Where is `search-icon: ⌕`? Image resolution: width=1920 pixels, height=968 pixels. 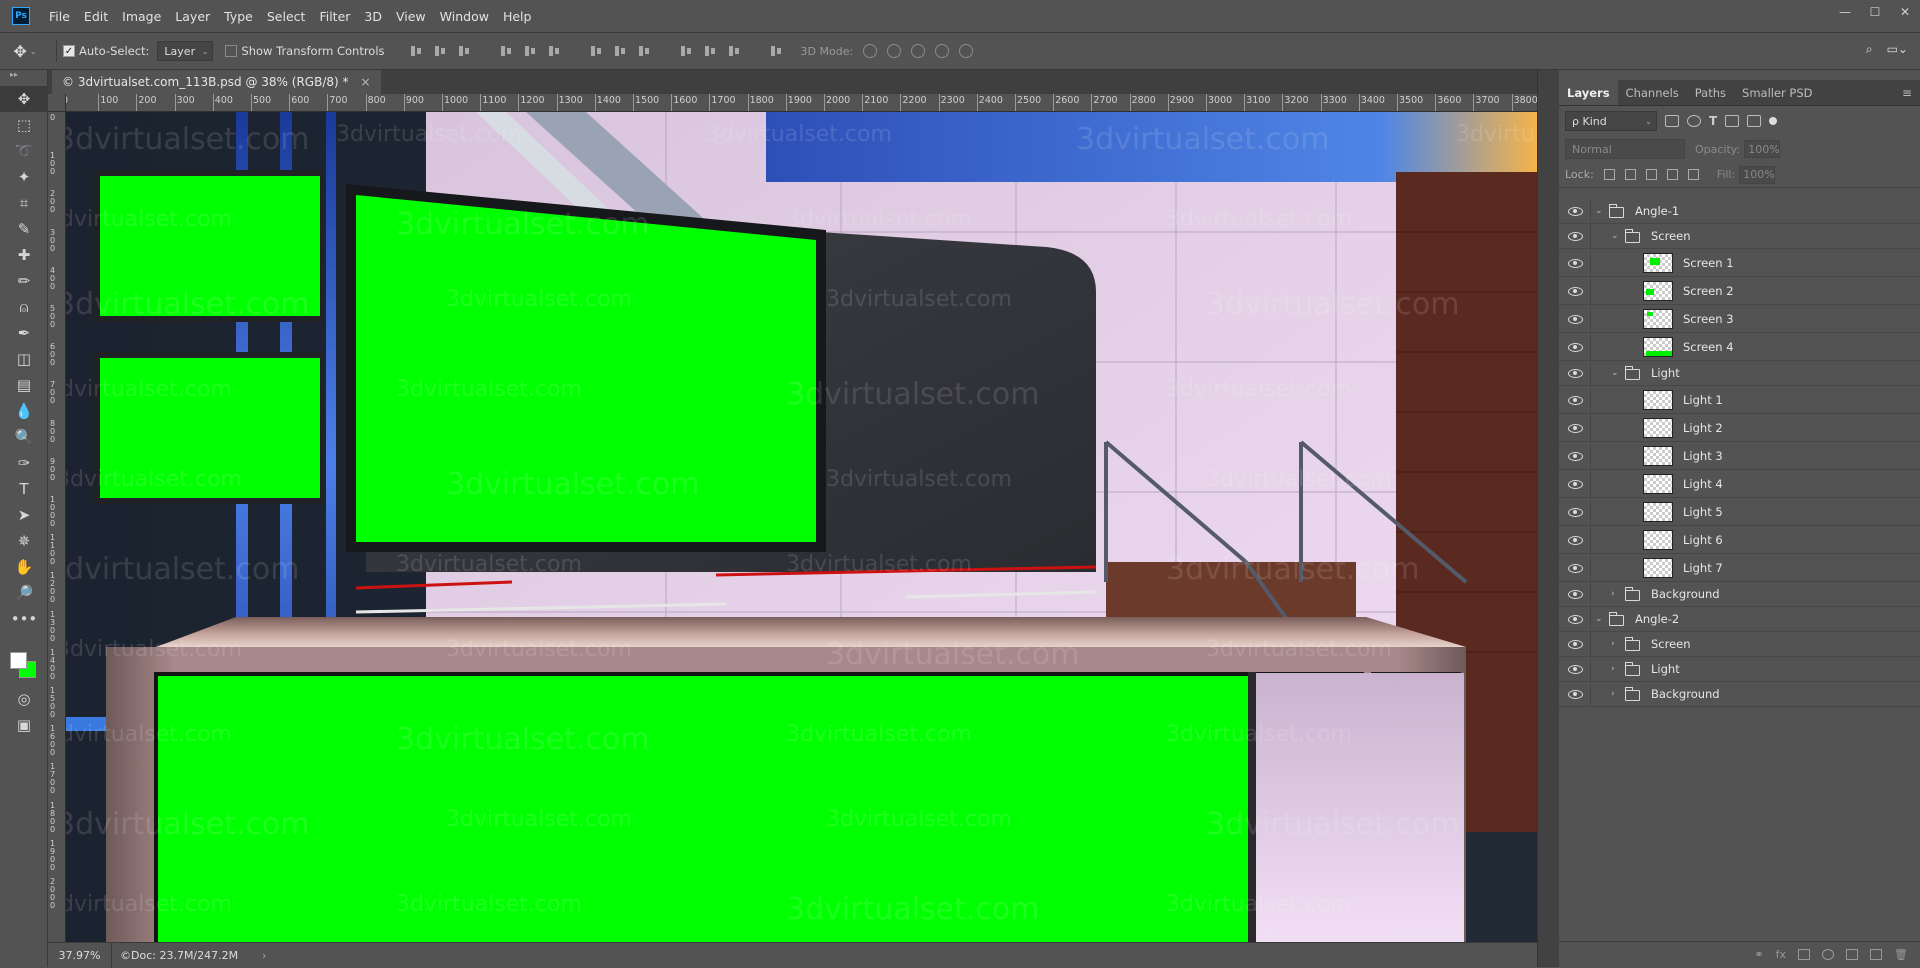 search-icon: ⌕ is located at coordinates (1869, 49).